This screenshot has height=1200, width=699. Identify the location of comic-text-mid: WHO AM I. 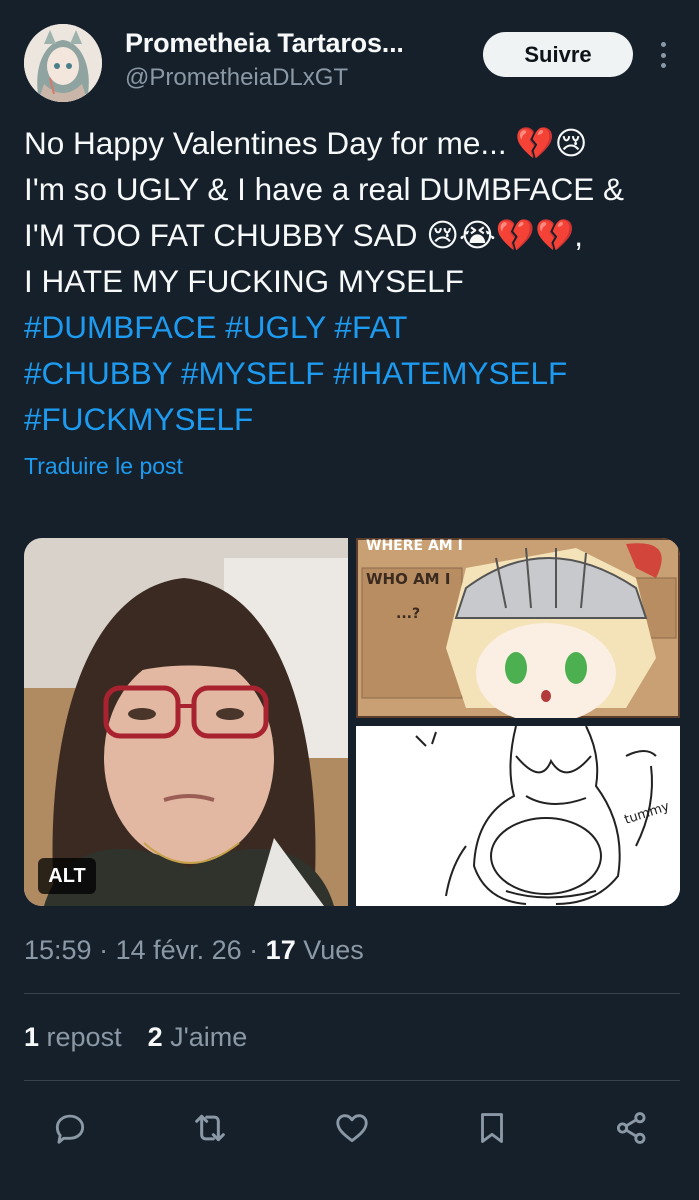
(408, 579).